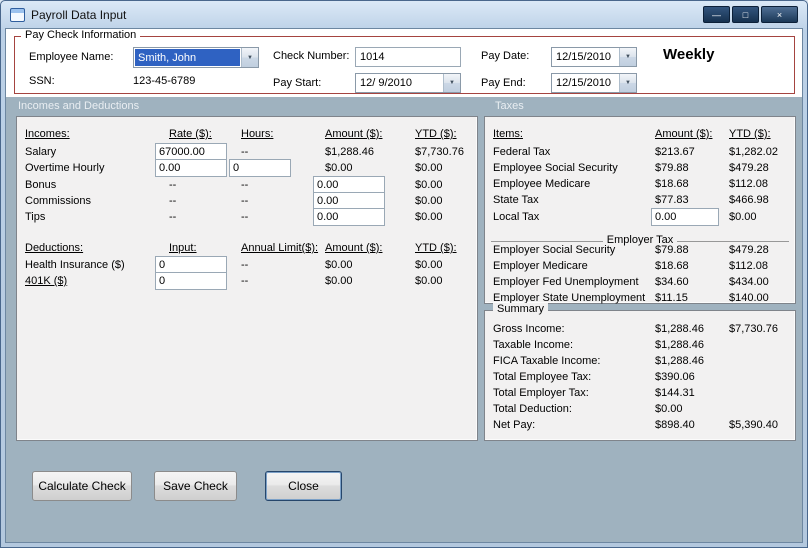 The height and width of the screenshot is (548, 808). What do you see at coordinates (716, 14) in the screenshot?
I see `minimize-button: —` at bounding box center [716, 14].